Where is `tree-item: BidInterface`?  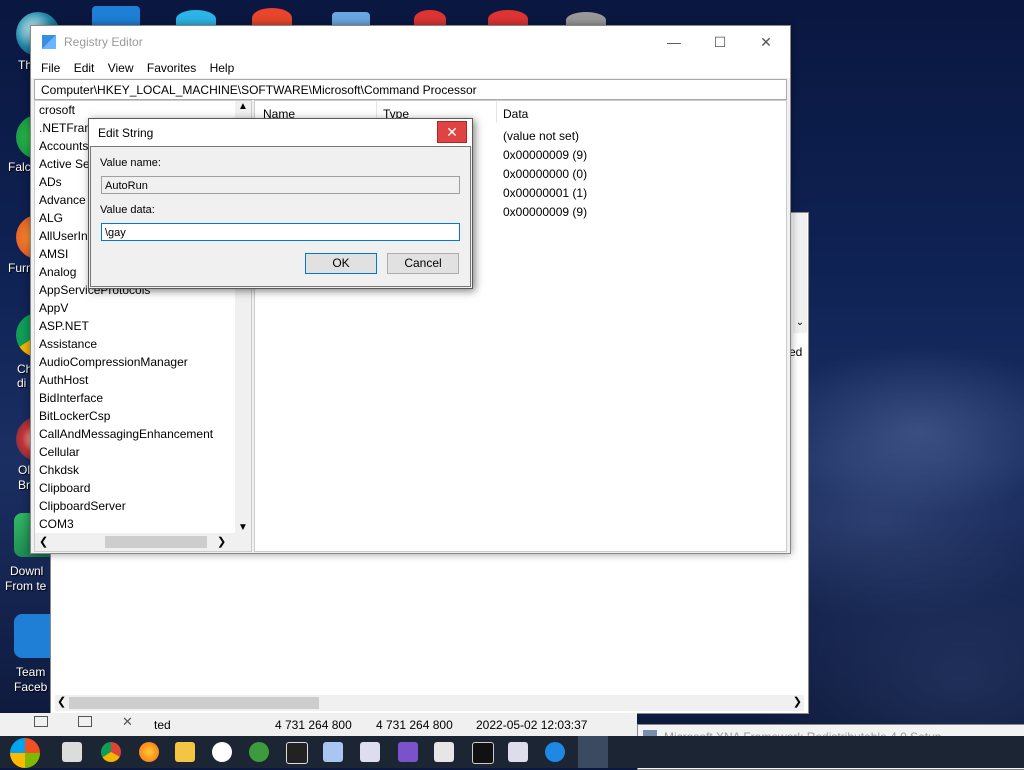
tree-item: BidInterface is located at coordinates (71, 398).